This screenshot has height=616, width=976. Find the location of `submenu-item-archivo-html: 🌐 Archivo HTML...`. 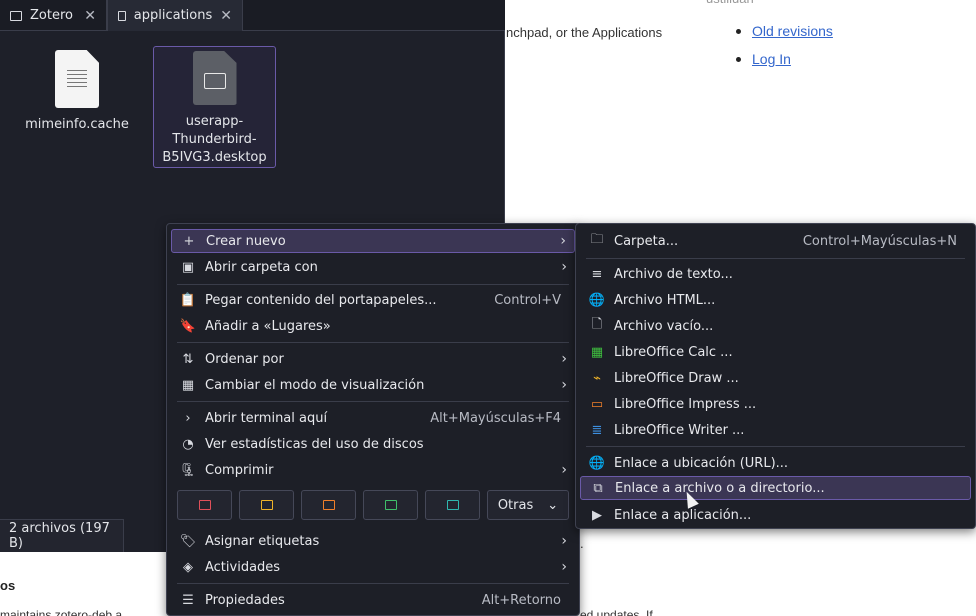

submenu-item-archivo-html: 🌐 Archivo HTML... is located at coordinates (775, 300).